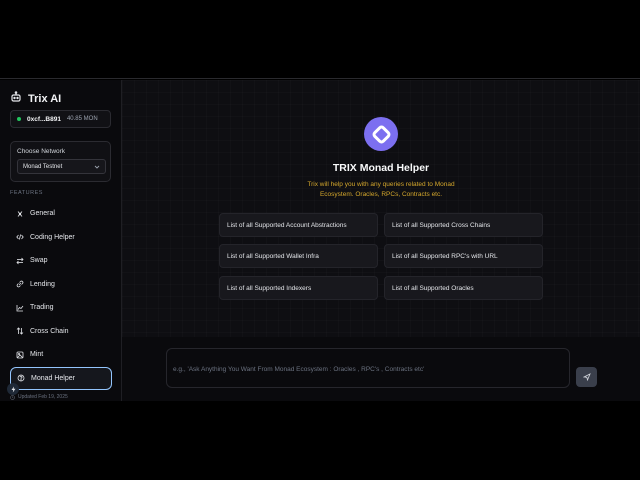 This screenshot has width=640, height=480. Describe the element at coordinates (44, 119) in the screenshot. I see `wallet-address: 0xcf...B891` at that location.